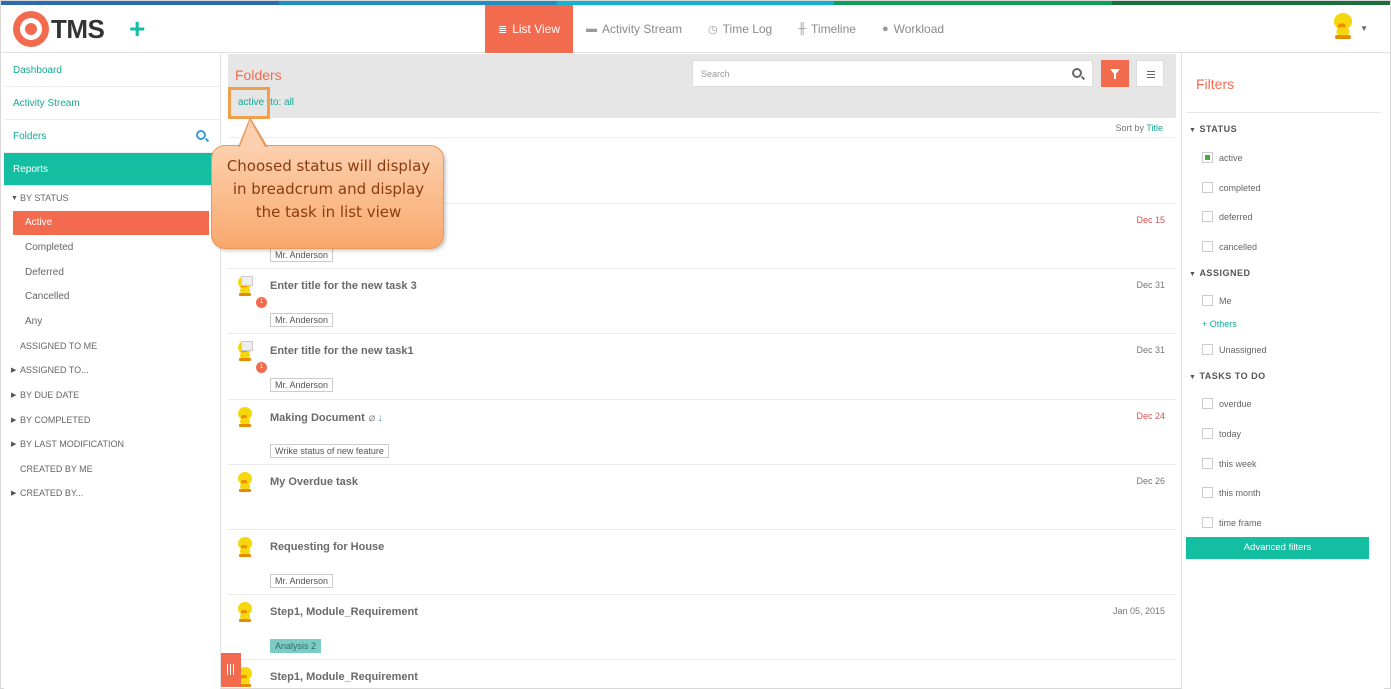 The image size is (1391, 689). I want to click on group-by-completed: ▶ BY COMPLETED, so click(112, 419).